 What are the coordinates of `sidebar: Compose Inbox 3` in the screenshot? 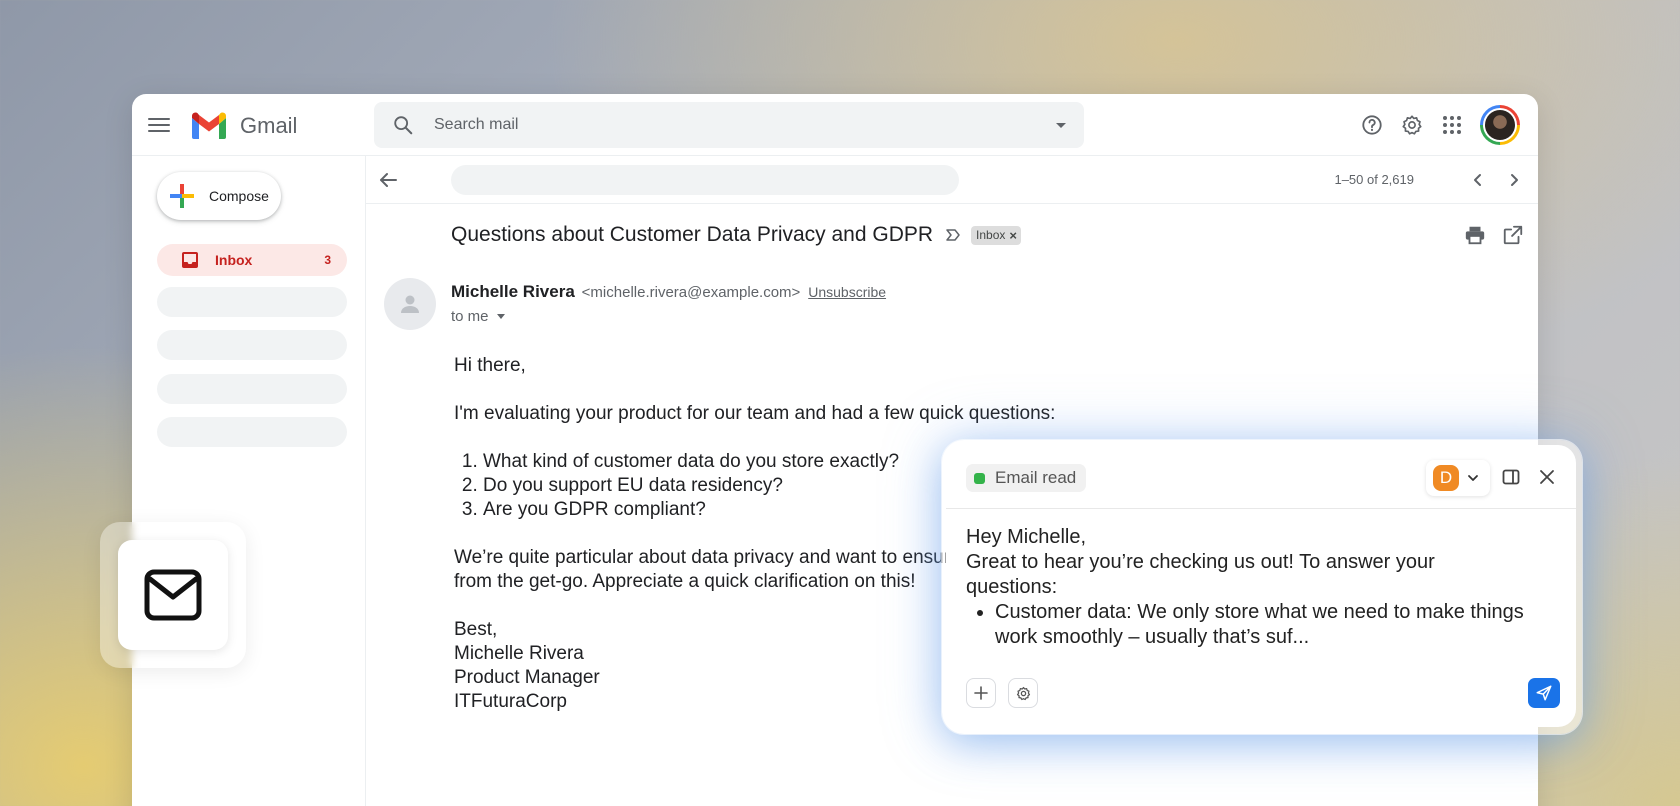 It's located at (249, 481).